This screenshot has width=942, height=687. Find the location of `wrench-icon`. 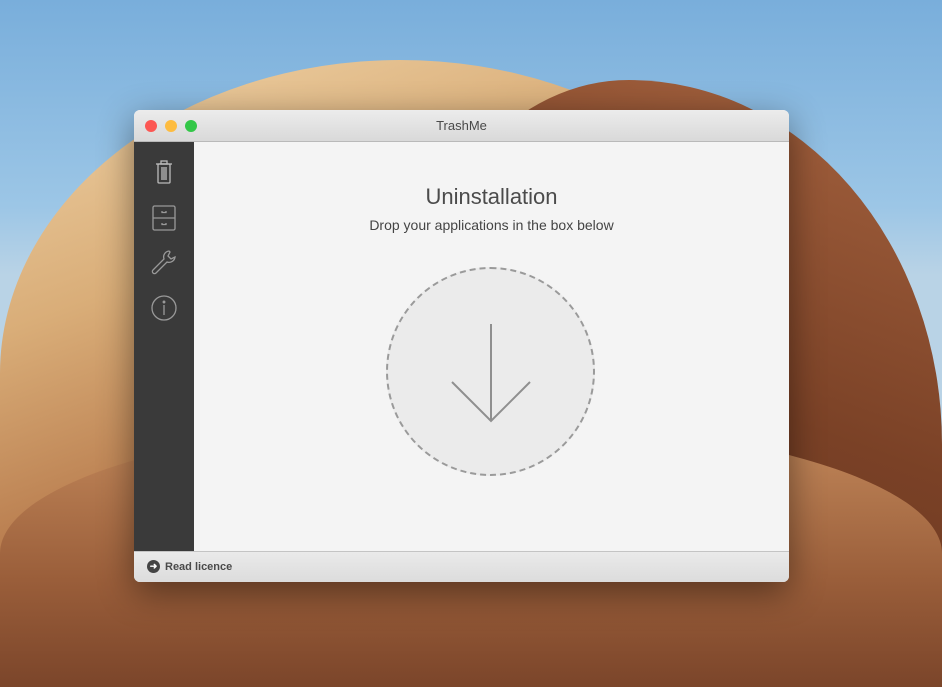

wrench-icon is located at coordinates (164, 263).